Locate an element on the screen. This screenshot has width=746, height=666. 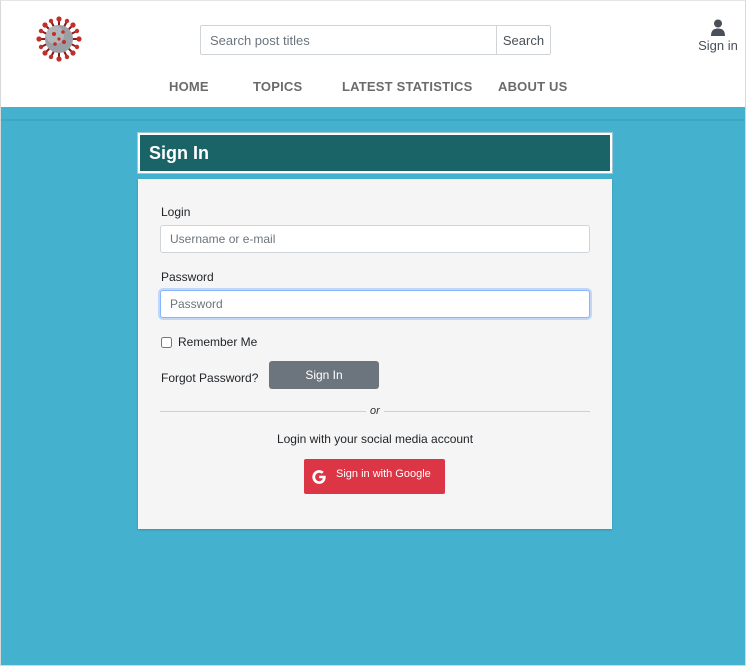
header-signin-label: Sign in is located at coordinates (718, 45).